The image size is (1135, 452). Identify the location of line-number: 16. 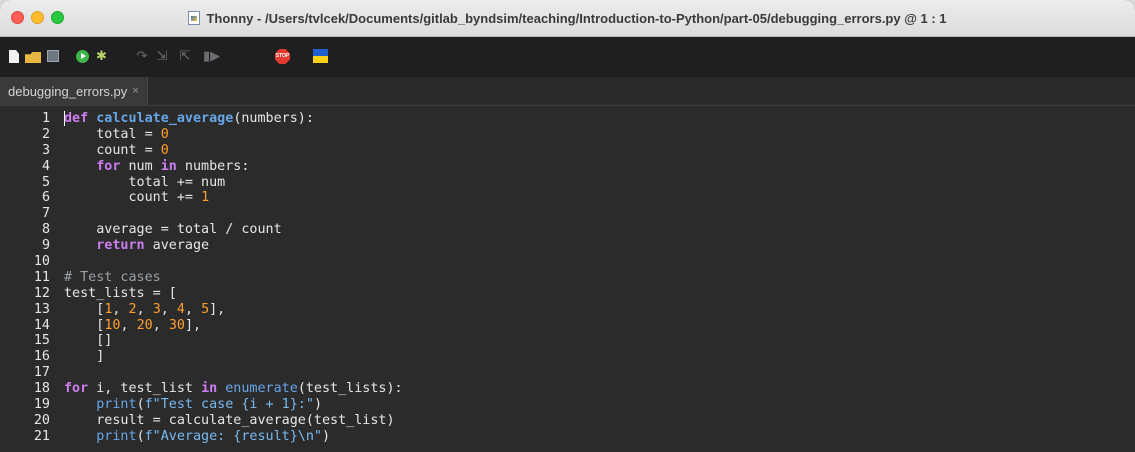
(41, 357).